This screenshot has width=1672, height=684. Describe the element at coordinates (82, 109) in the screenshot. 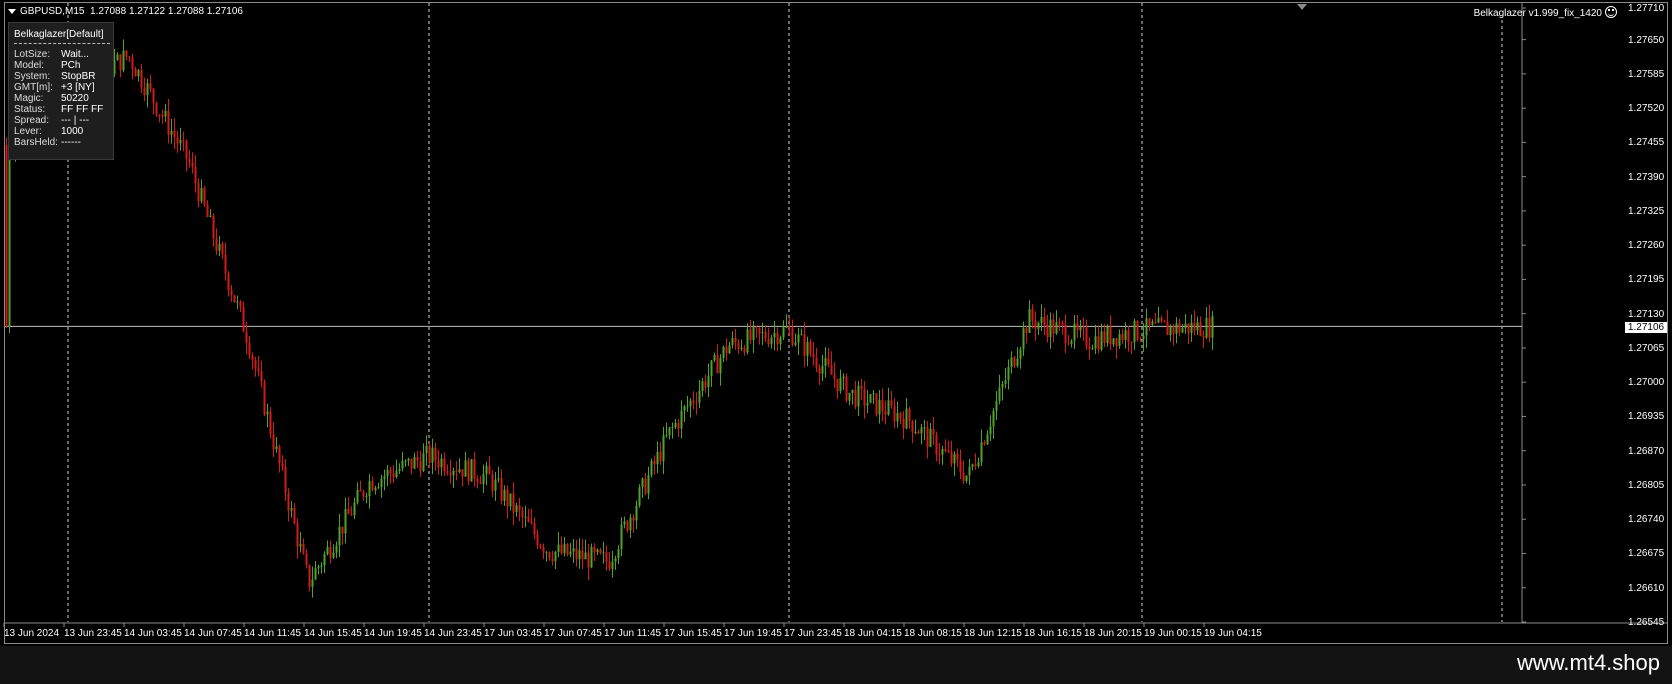

I see `info-value: FF FF FF` at that location.